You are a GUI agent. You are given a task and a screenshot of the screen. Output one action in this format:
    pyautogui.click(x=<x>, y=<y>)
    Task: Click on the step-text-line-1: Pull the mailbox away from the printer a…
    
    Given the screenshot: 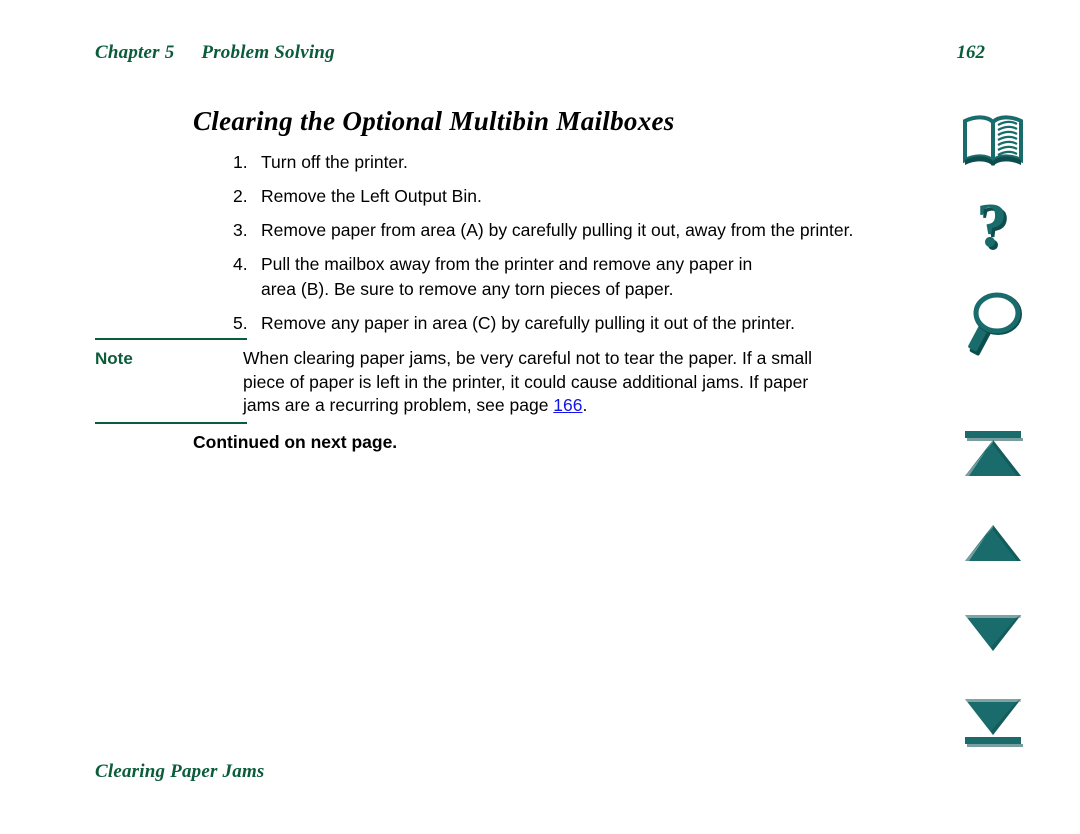 What is the action you would take?
    pyautogui.click(x=507, y=264)
    